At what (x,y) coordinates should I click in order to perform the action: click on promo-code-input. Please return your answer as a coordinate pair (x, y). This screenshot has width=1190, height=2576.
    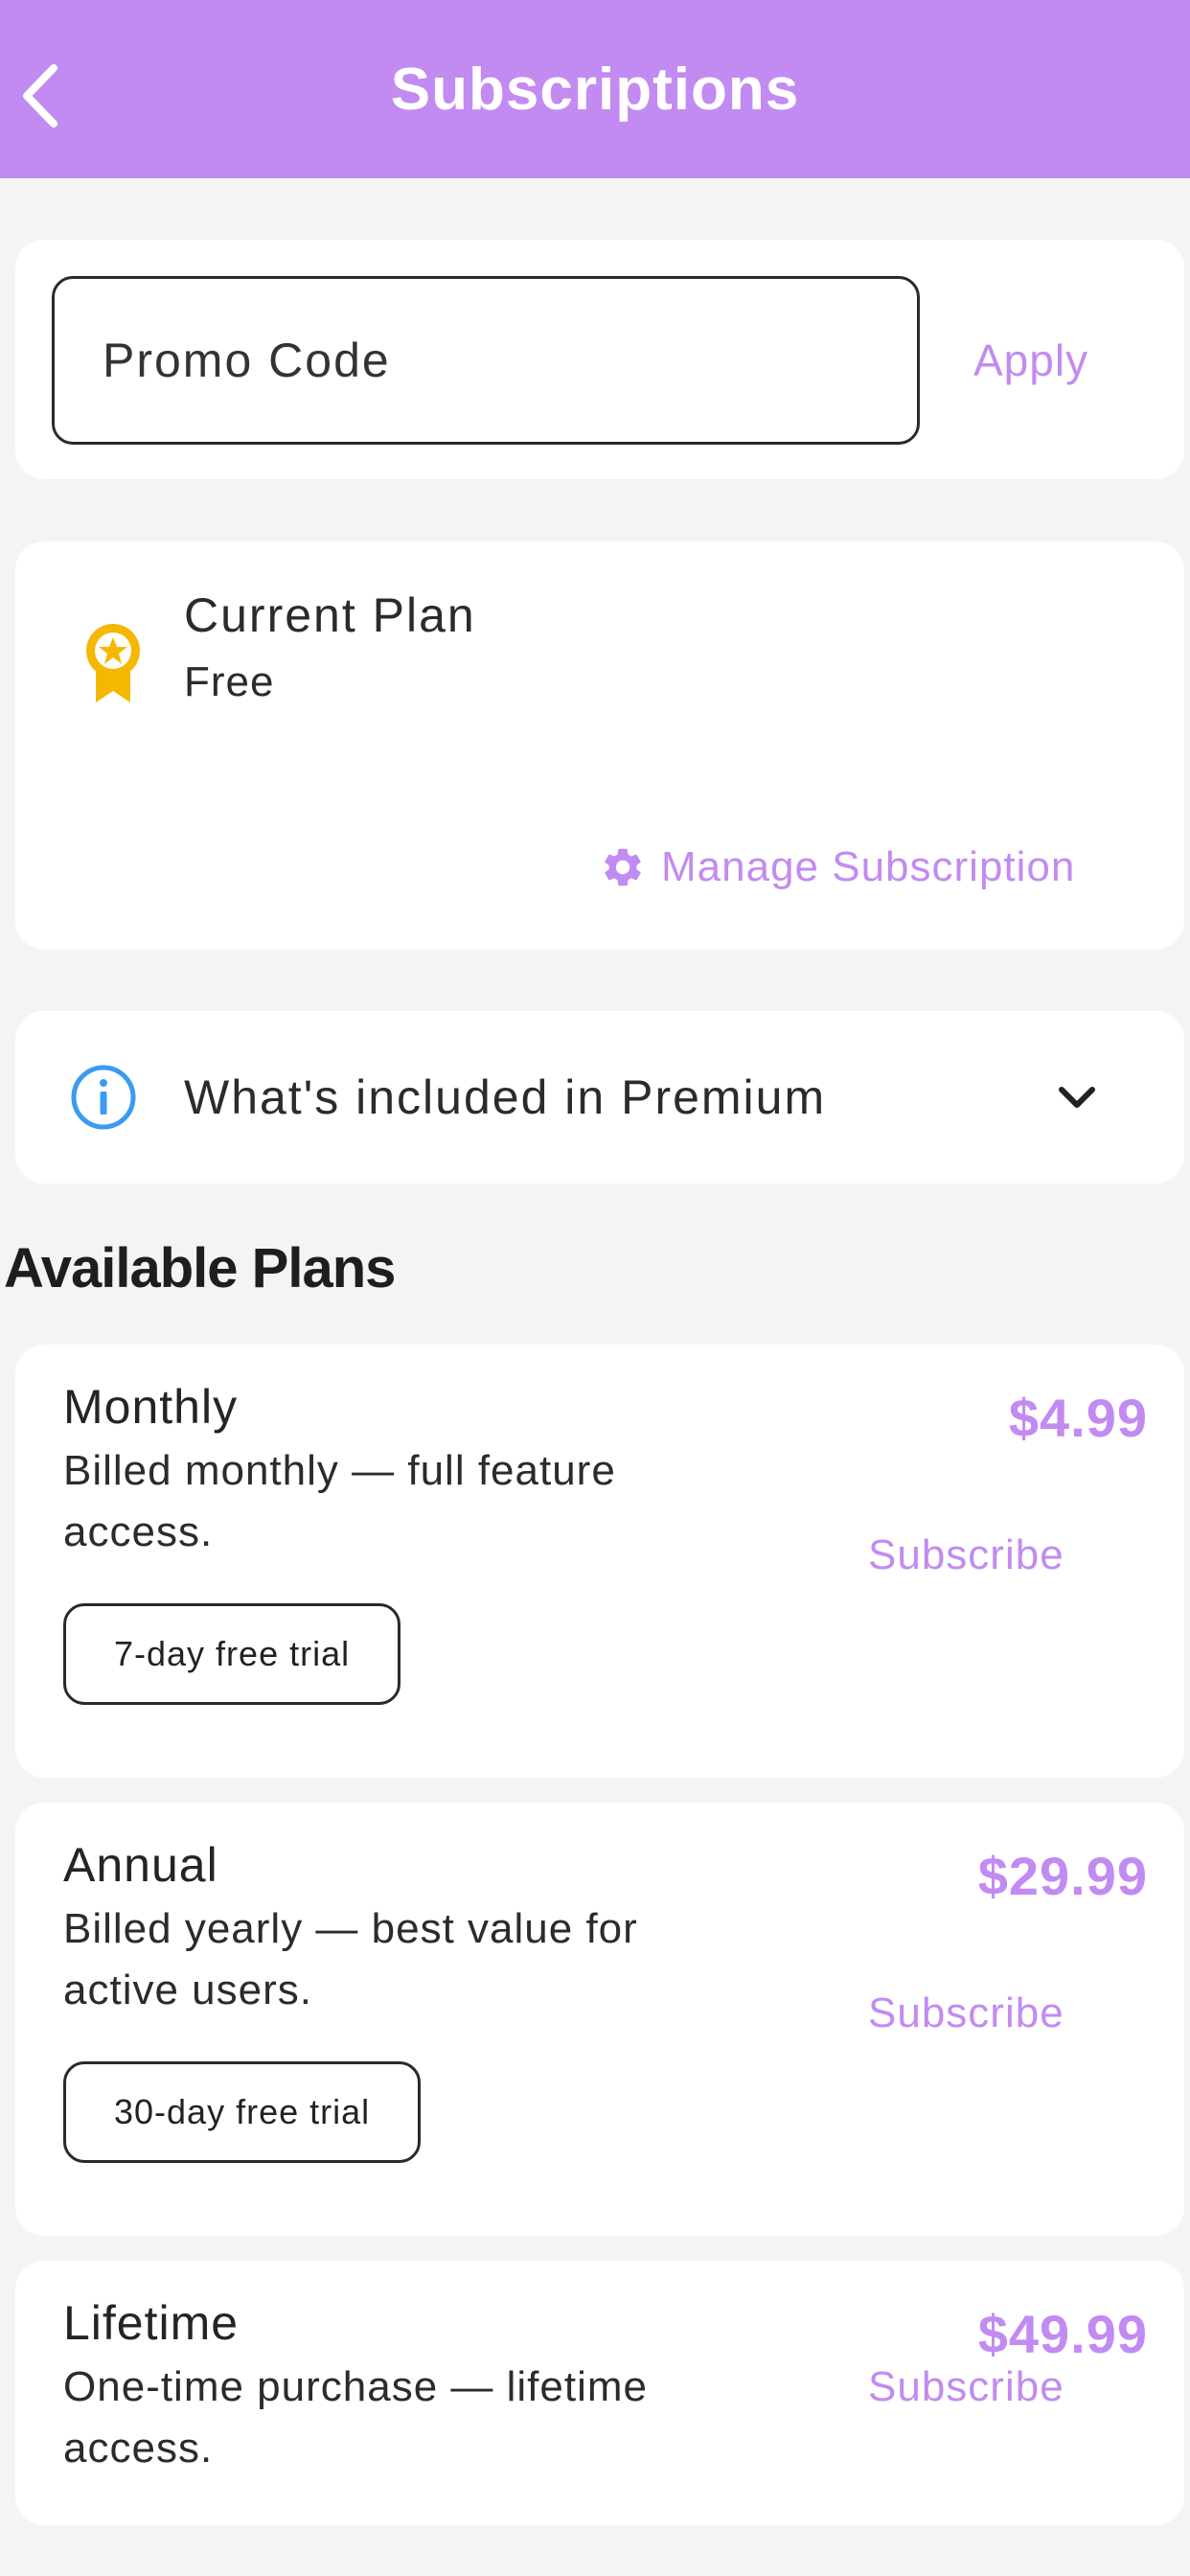
    Looking at the image, I should click on (486, 360).